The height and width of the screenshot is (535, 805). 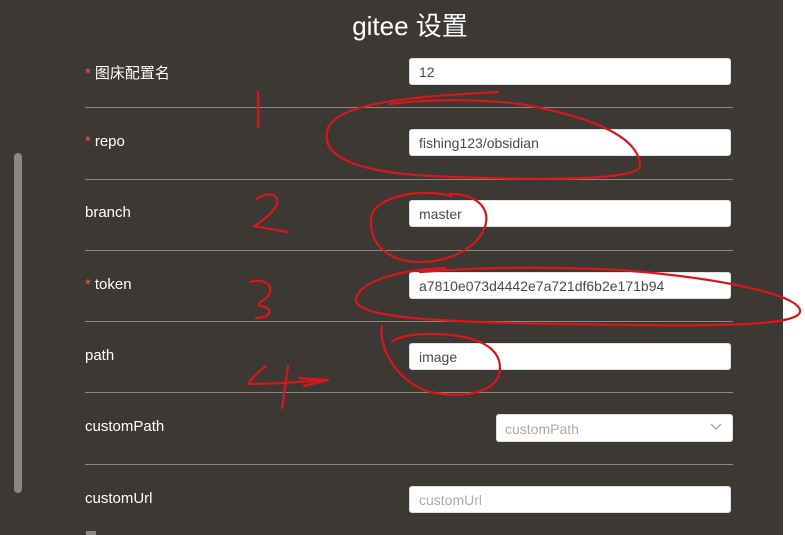 What do you see at coordinates (483, 135) in the screenshot?
I see `annotation-ellipse-repo` at bounding box center [483, 135].